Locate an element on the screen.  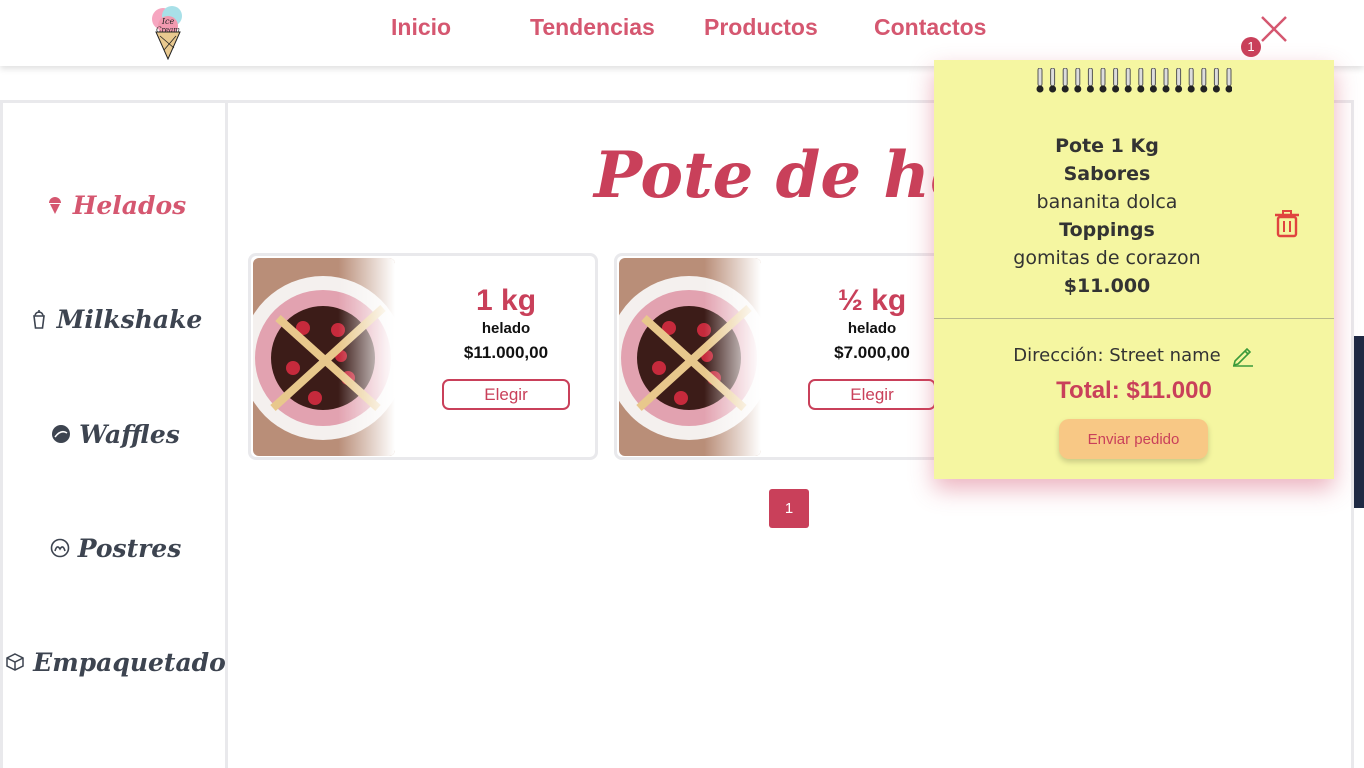
nav-contactos: Contactos is located at coordinates (930, 27).